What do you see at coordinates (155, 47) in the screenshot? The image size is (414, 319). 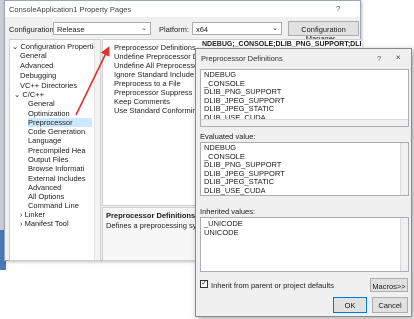 I see `property-row: Preprocessor Definitions` at bounding box center [155, 47].